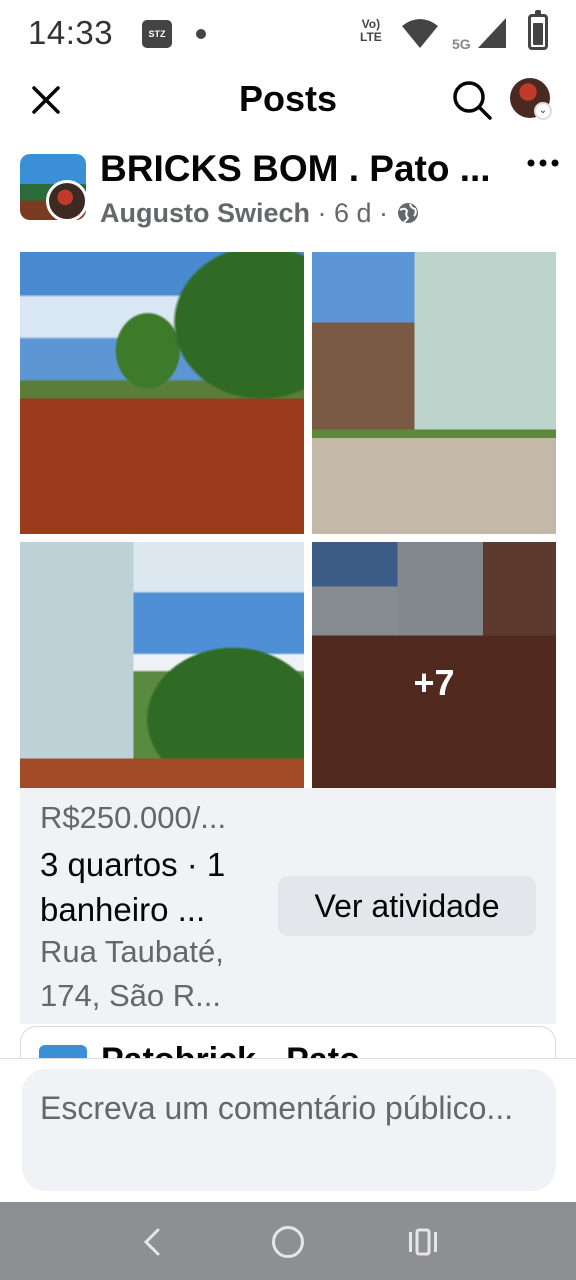 This screenshot has width=576, height=1280. I want to click on more-photos-count: +7, so click(434, 682).